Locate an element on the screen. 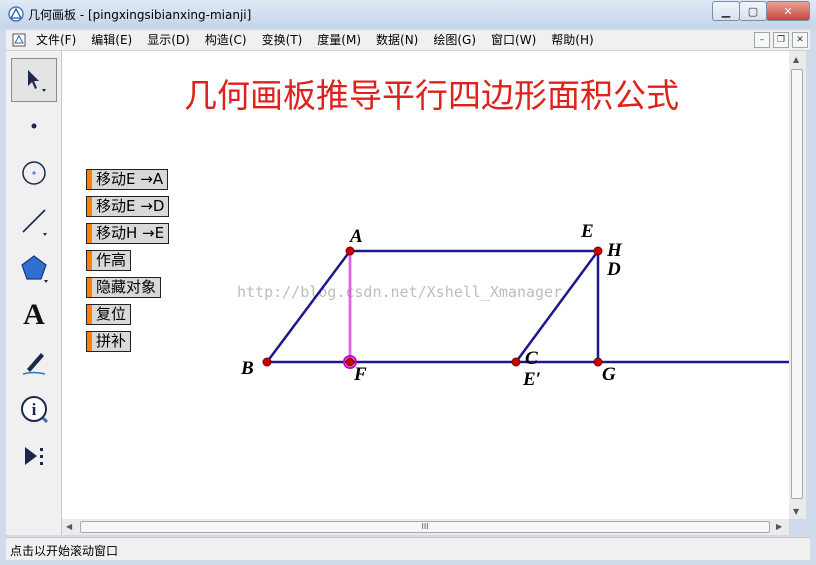 This screenshot has width=816, height=565. label-e-prime: E′ is located at coordinates (532, 379).